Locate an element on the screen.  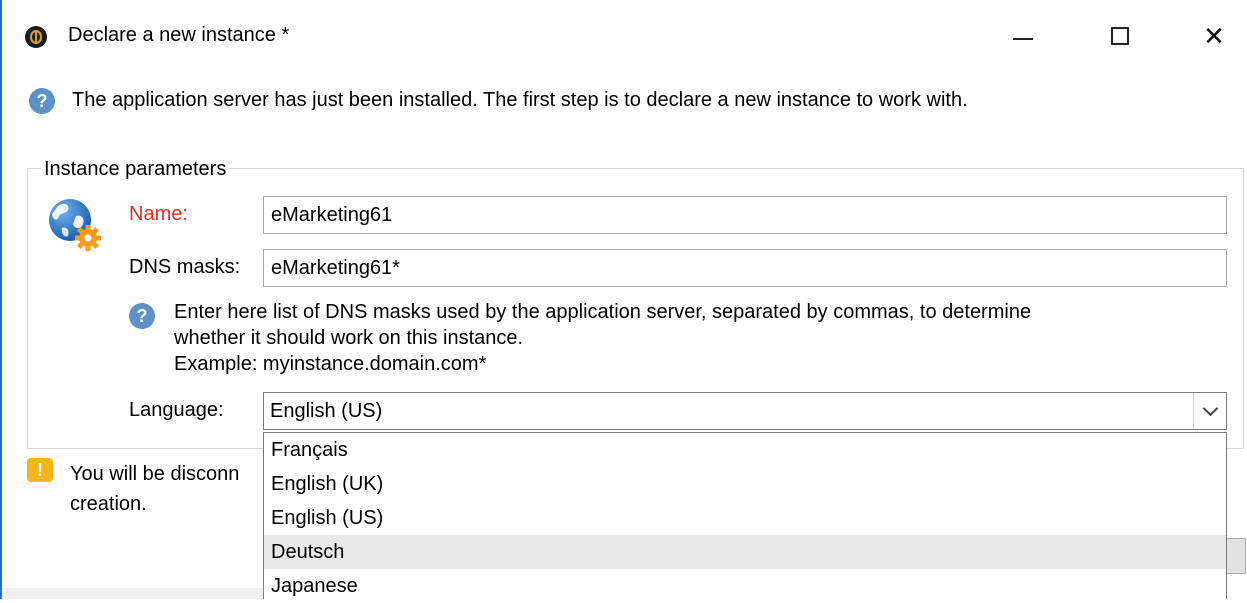
dropdown-button is located at coordinates (1209, 411).